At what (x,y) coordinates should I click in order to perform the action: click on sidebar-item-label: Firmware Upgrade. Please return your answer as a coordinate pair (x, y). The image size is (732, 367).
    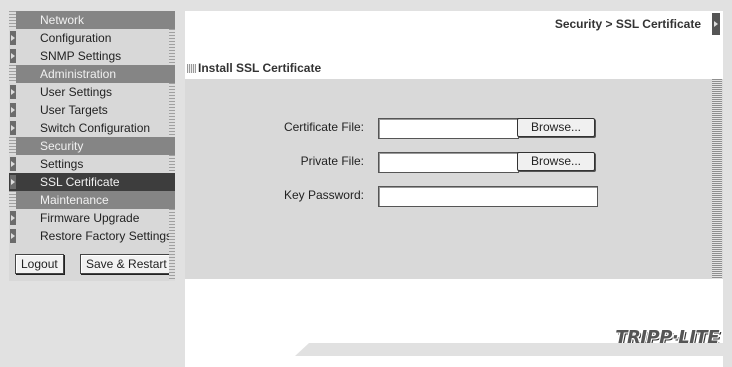
    Looking at the image, I should click on (90, 218).